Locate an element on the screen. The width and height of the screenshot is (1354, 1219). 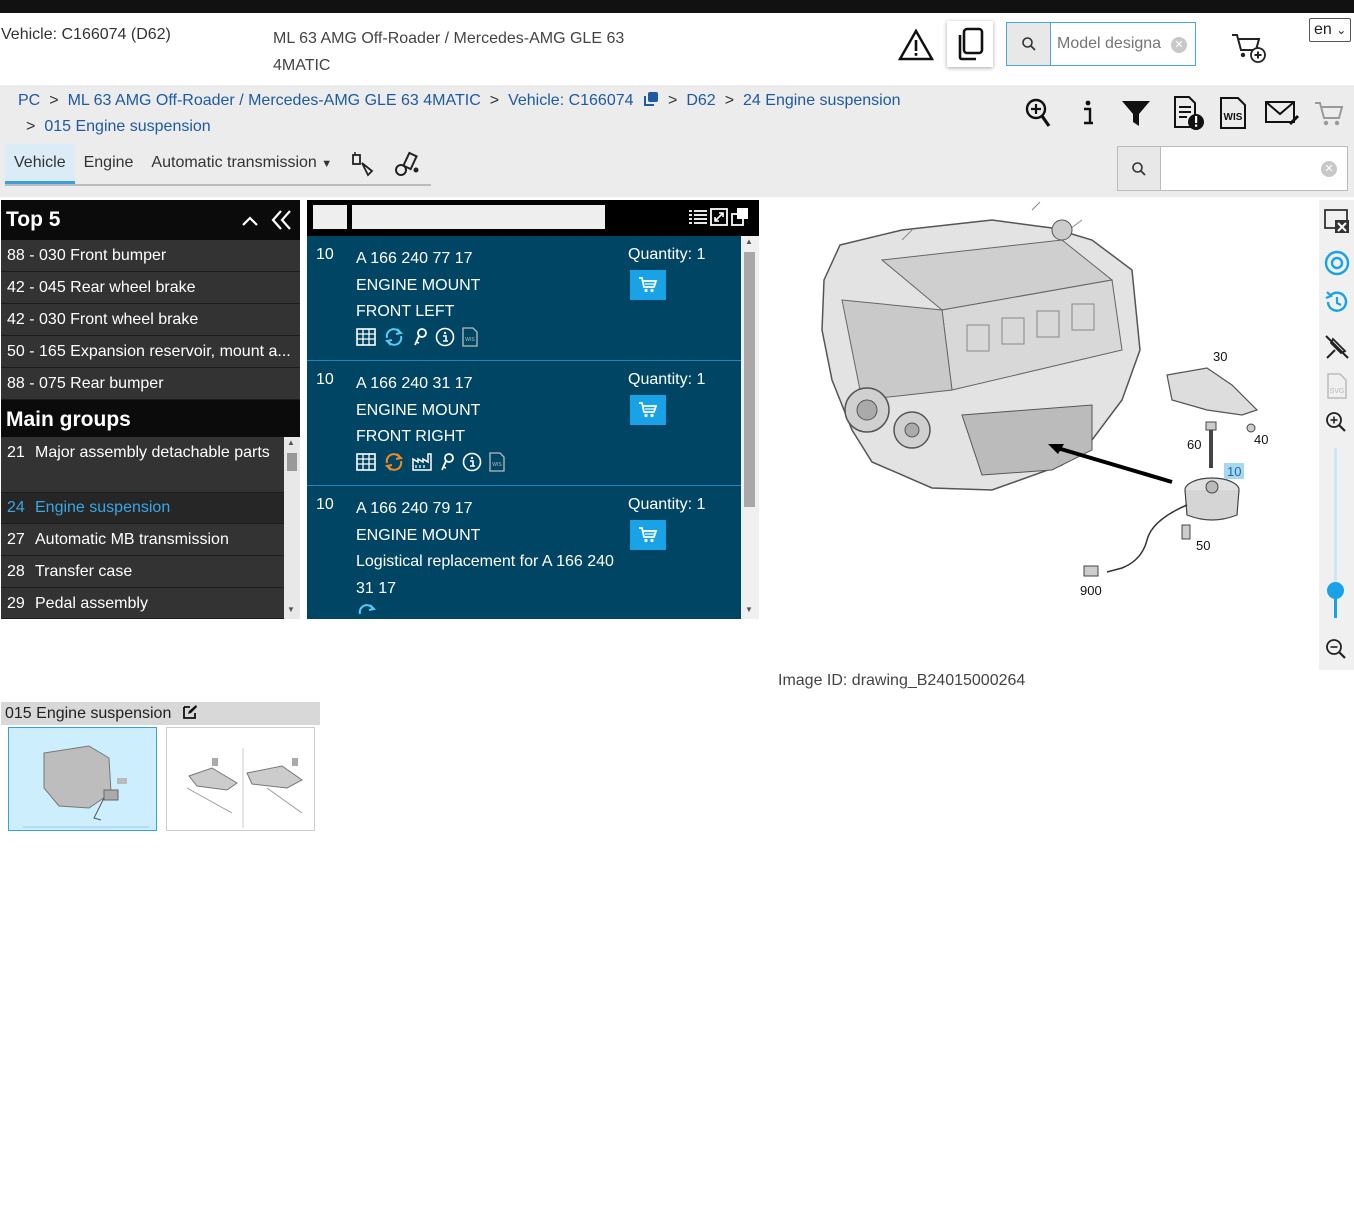
chevron-up-icon is located at coordinates (250, 227).